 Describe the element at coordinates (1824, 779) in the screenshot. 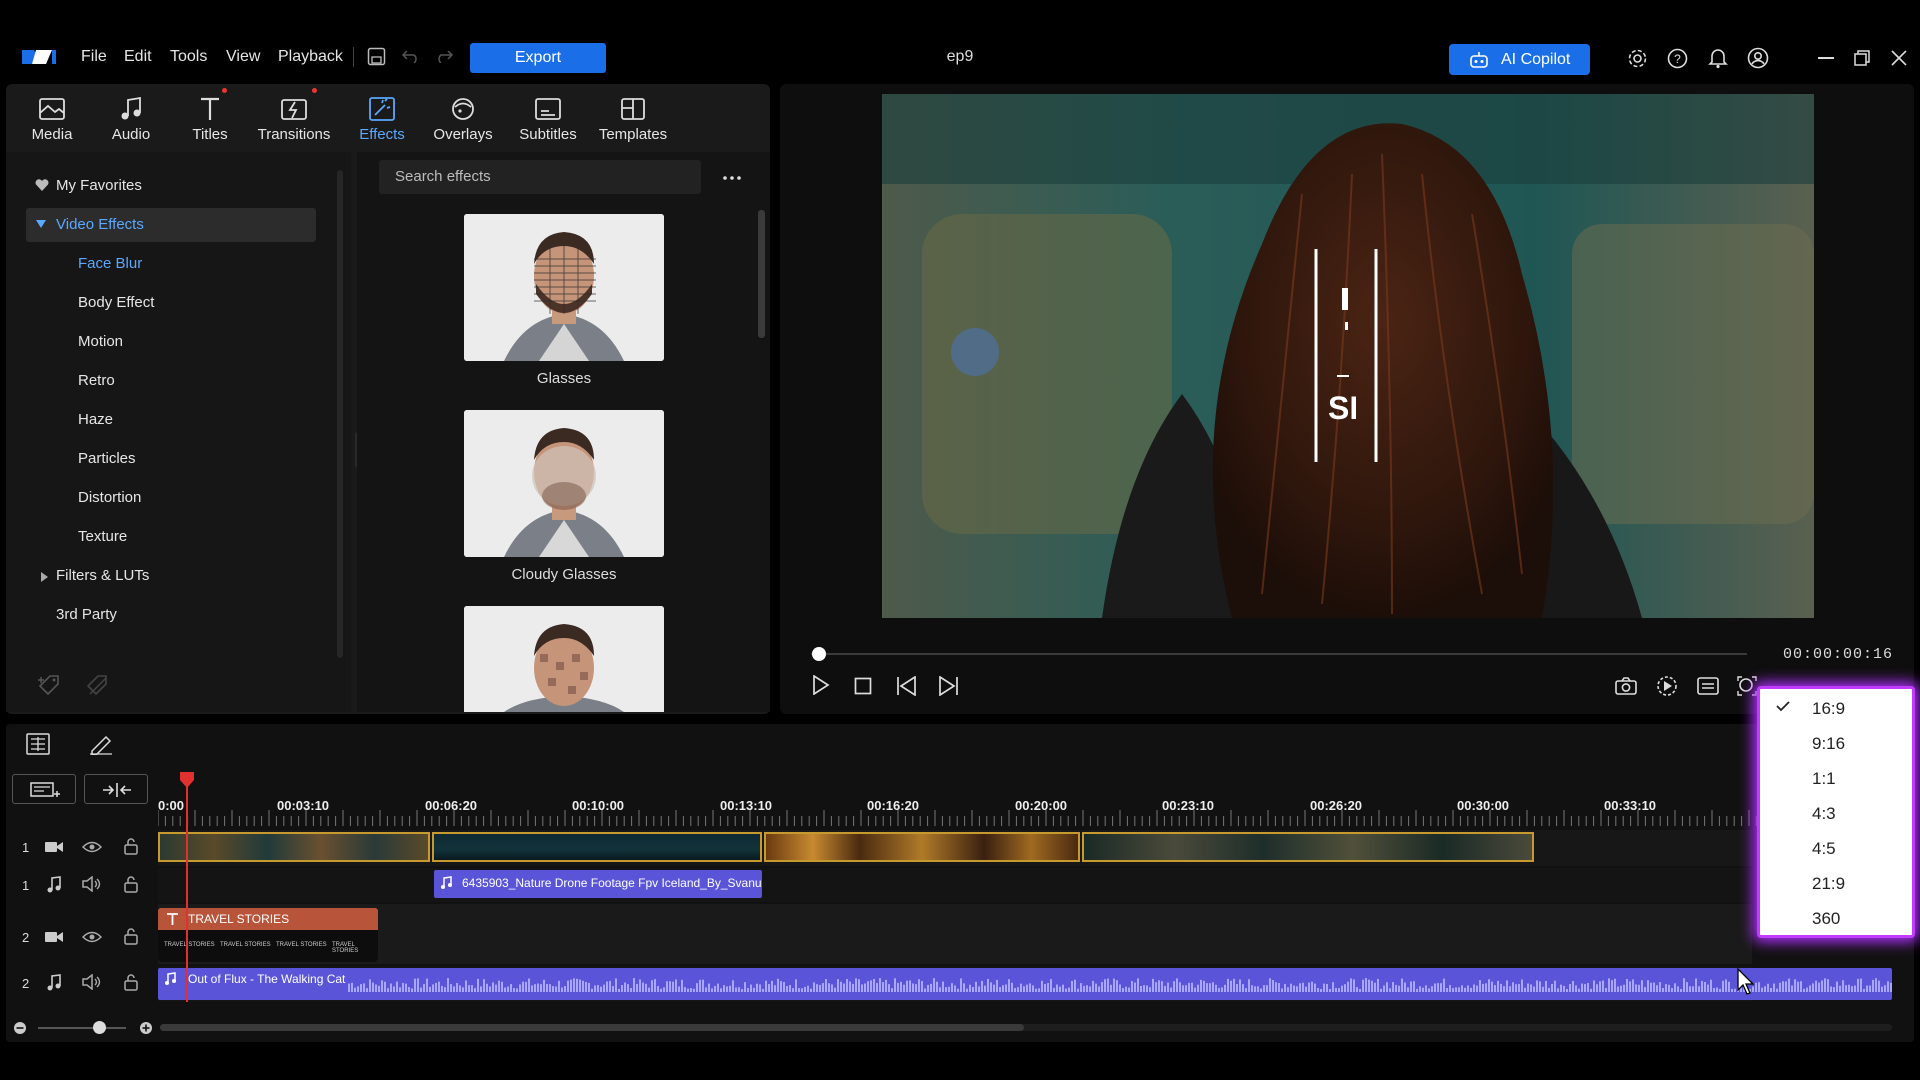

I see `aspect-option-1-1: 1:1` at that location.